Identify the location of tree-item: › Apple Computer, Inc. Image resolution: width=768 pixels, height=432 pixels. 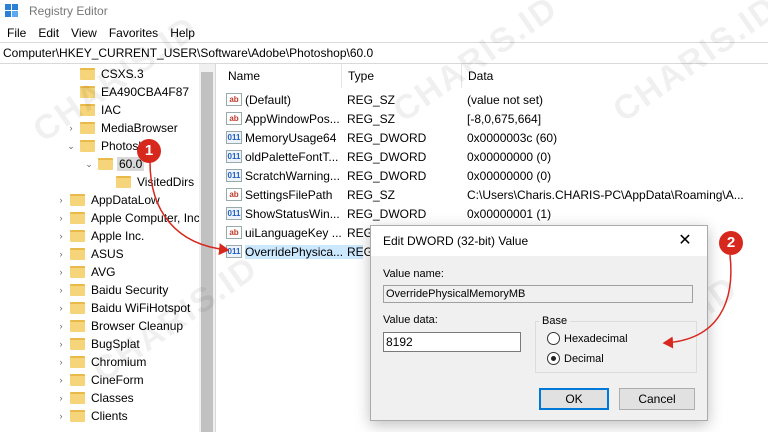
(129, 218).